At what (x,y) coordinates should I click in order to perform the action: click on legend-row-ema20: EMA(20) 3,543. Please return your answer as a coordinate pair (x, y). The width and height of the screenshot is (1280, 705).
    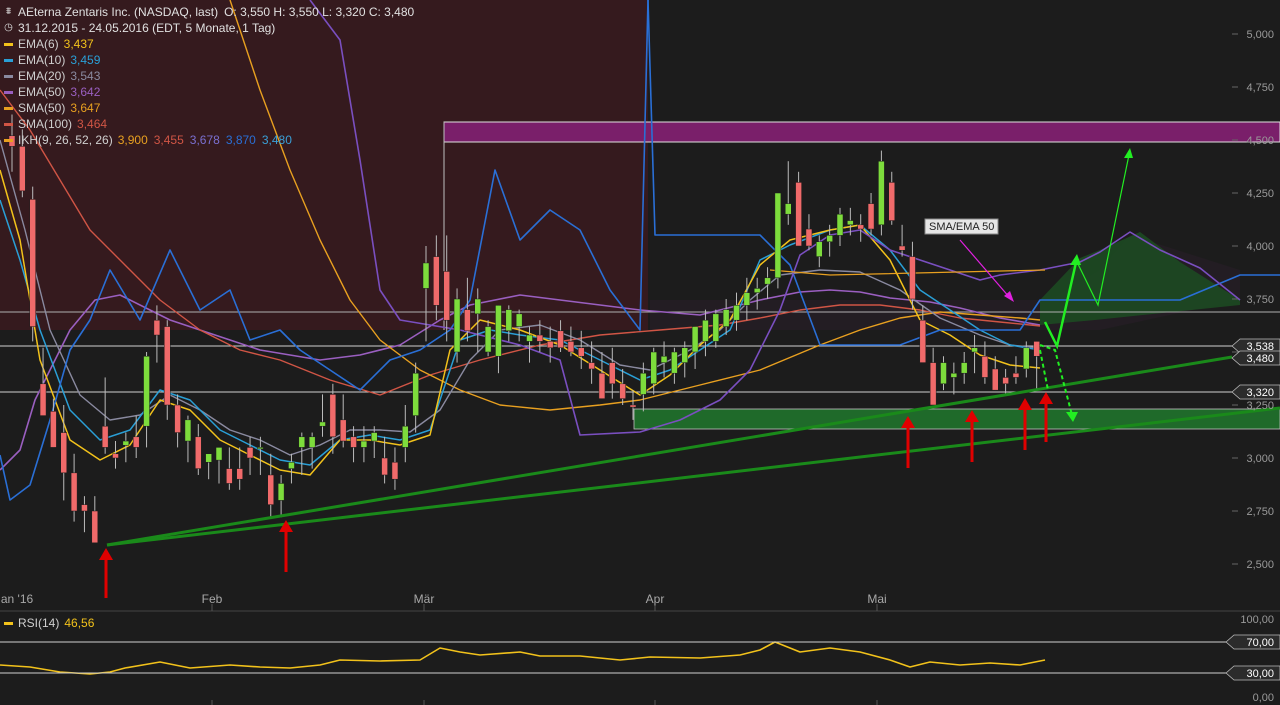
    Looking at the image, I should click on (209, 76).